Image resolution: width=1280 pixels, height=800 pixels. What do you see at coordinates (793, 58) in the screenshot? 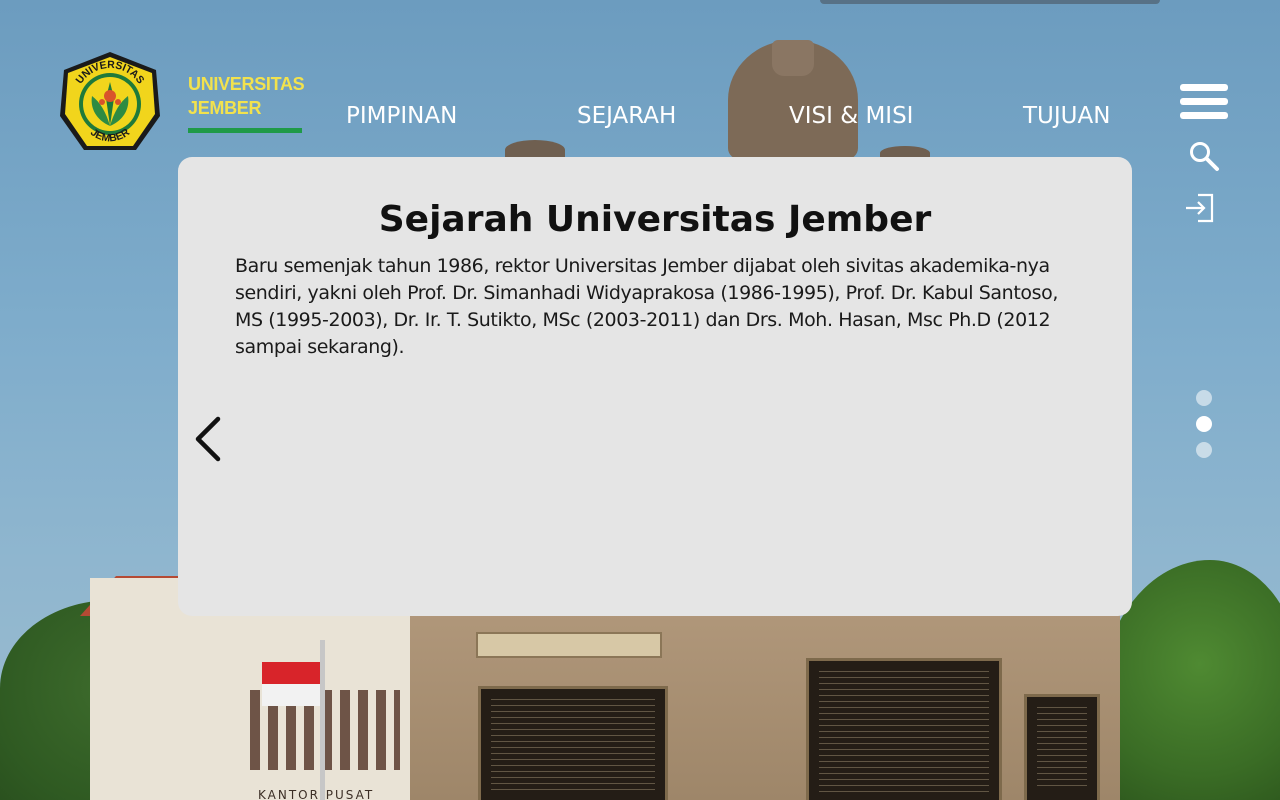
I see `statue-head` at bounding box center [793, 58].